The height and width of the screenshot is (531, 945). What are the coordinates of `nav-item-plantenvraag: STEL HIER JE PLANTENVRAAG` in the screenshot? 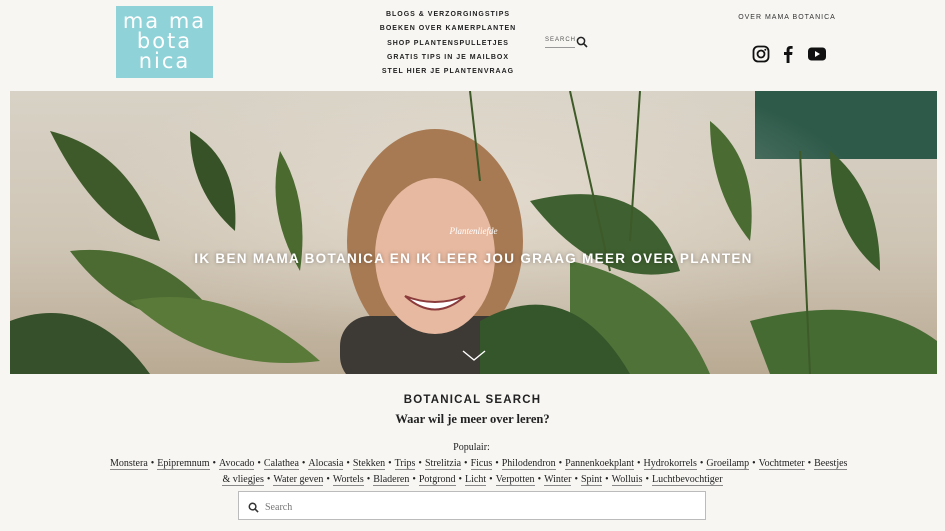 It's located at (448, 72).